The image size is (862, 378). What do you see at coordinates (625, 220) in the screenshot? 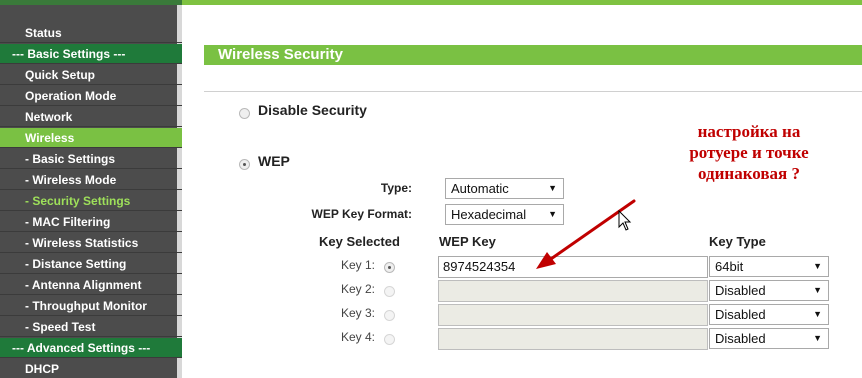
I see `mouse-cursor-icon` at bounding box center [625, 220].